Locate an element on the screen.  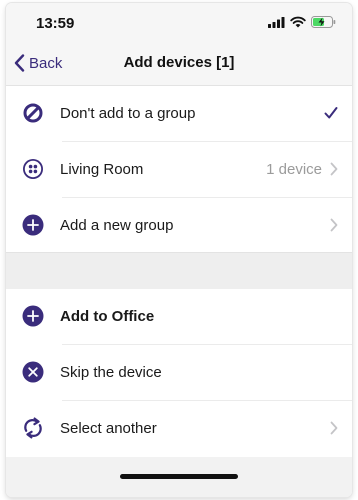
option-label: Living Room is located at coordinates (102, 169).